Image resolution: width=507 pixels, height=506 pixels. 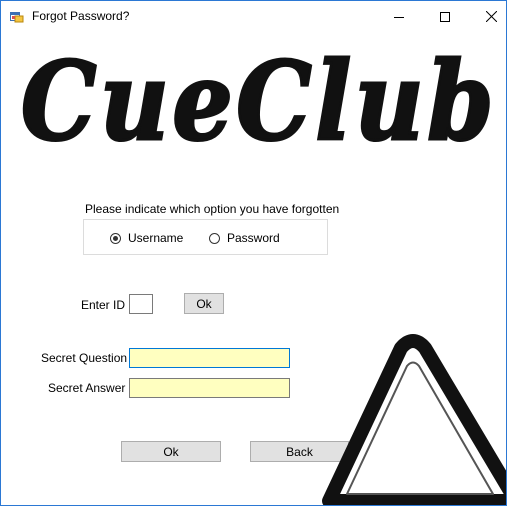 What do you see at coordinates (87, 388) in the screenshot?
I see `secret-answer-label: Secret Answer` at bounding box center [87, 388].